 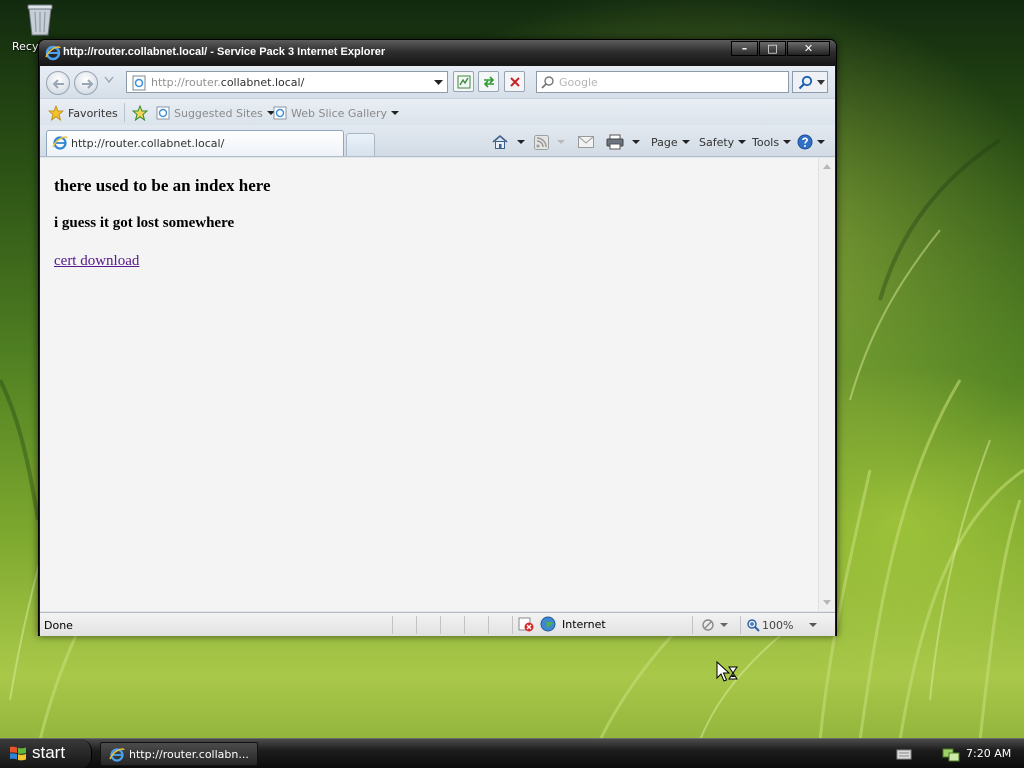 What do you see at coordinates (521, 142) in the screenshot?
I see `home-dropdown-icon` at bounding box center [521, 142].